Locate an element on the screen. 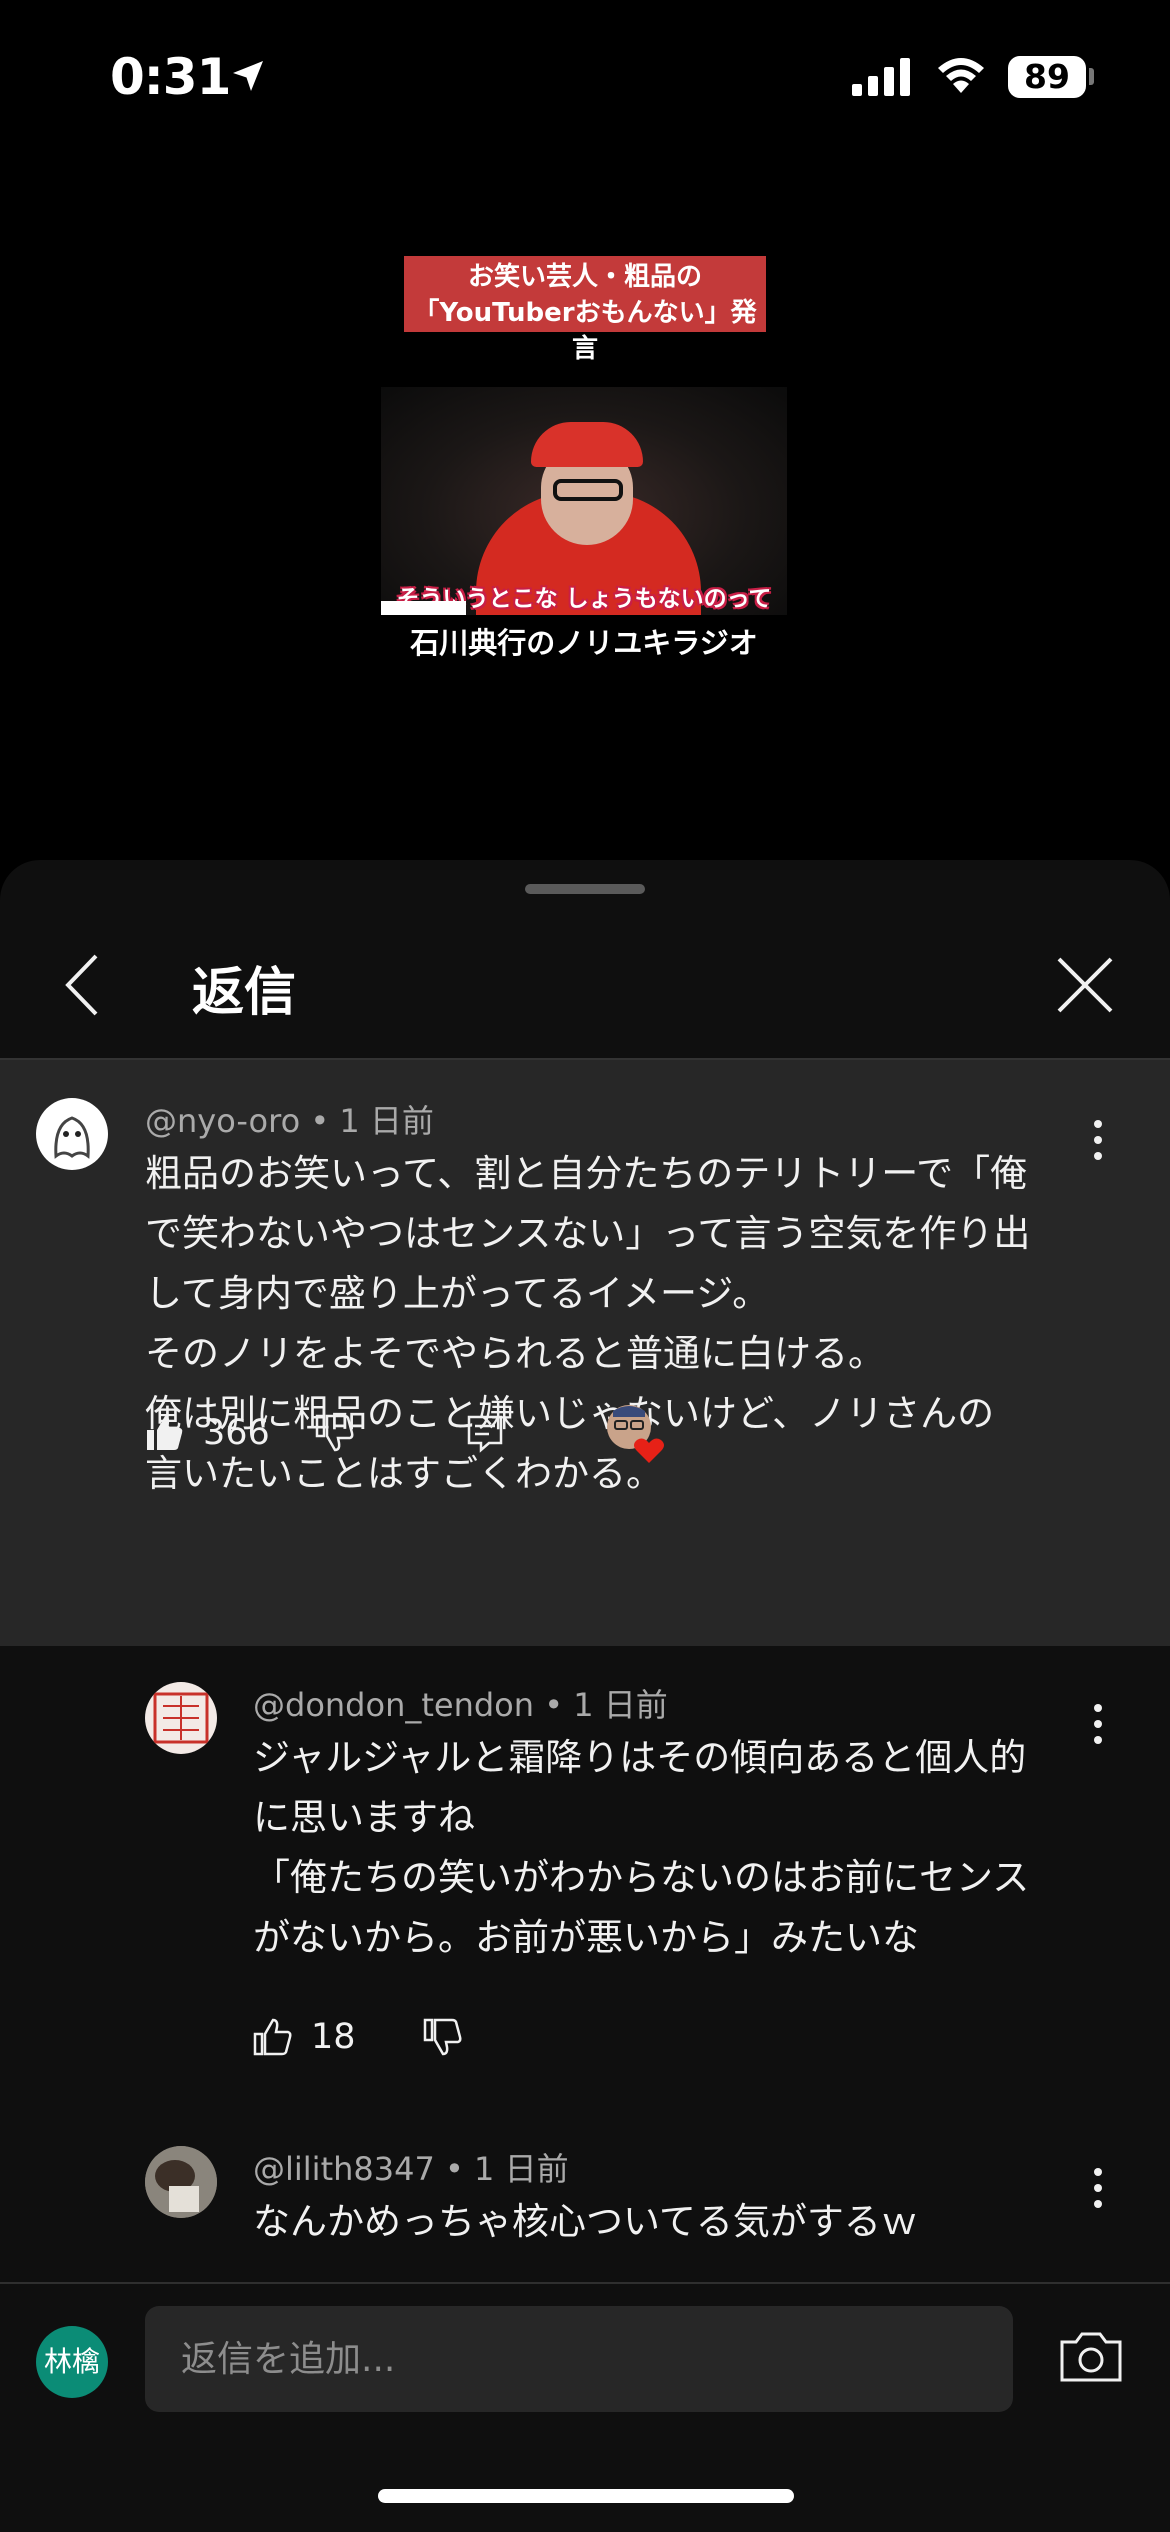 The height and width of the screenshot is (2532, 1170). comment-time: • 1 日前 is located at coordinates (367, 1121).